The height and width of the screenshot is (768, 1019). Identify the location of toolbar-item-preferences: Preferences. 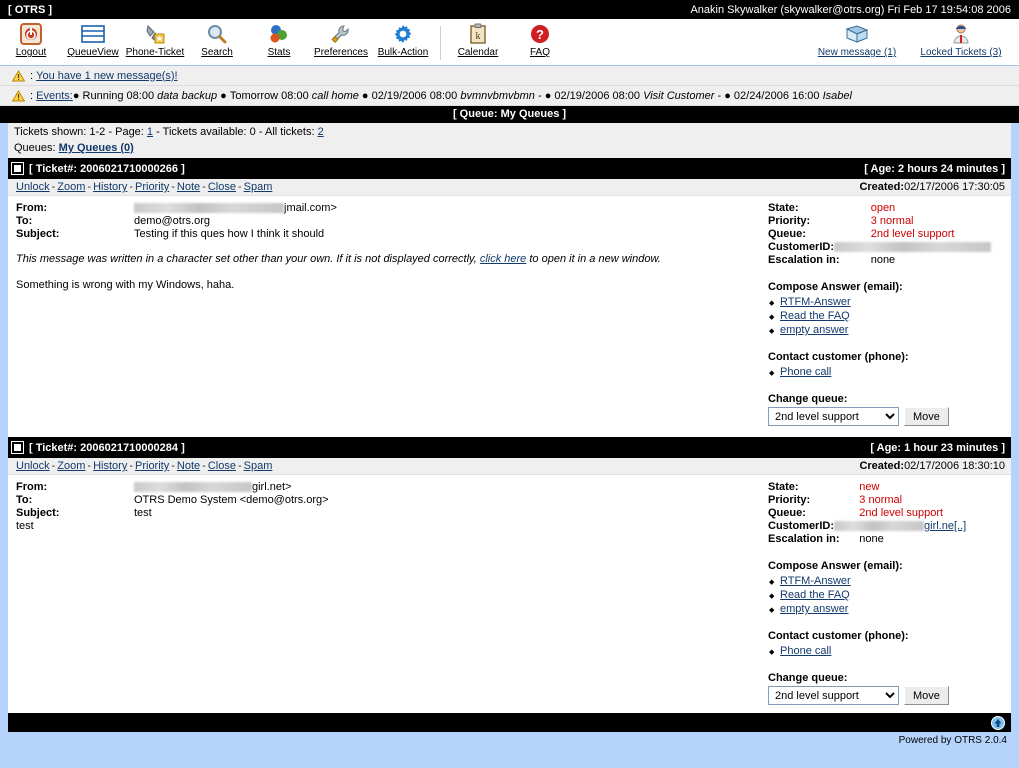
(341, 40).